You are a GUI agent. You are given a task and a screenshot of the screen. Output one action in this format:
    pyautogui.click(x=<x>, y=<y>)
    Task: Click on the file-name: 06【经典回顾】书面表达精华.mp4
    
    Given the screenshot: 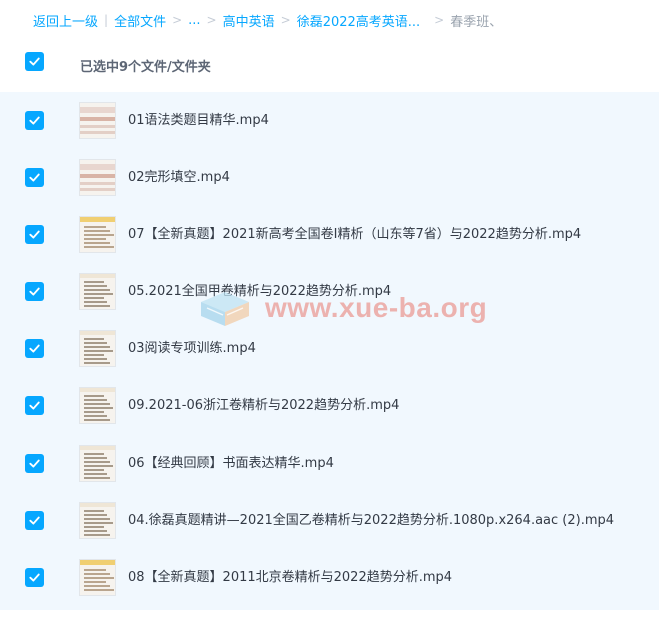 What is the action you would take?
    pyautogui.click(x=231, y=463)
    